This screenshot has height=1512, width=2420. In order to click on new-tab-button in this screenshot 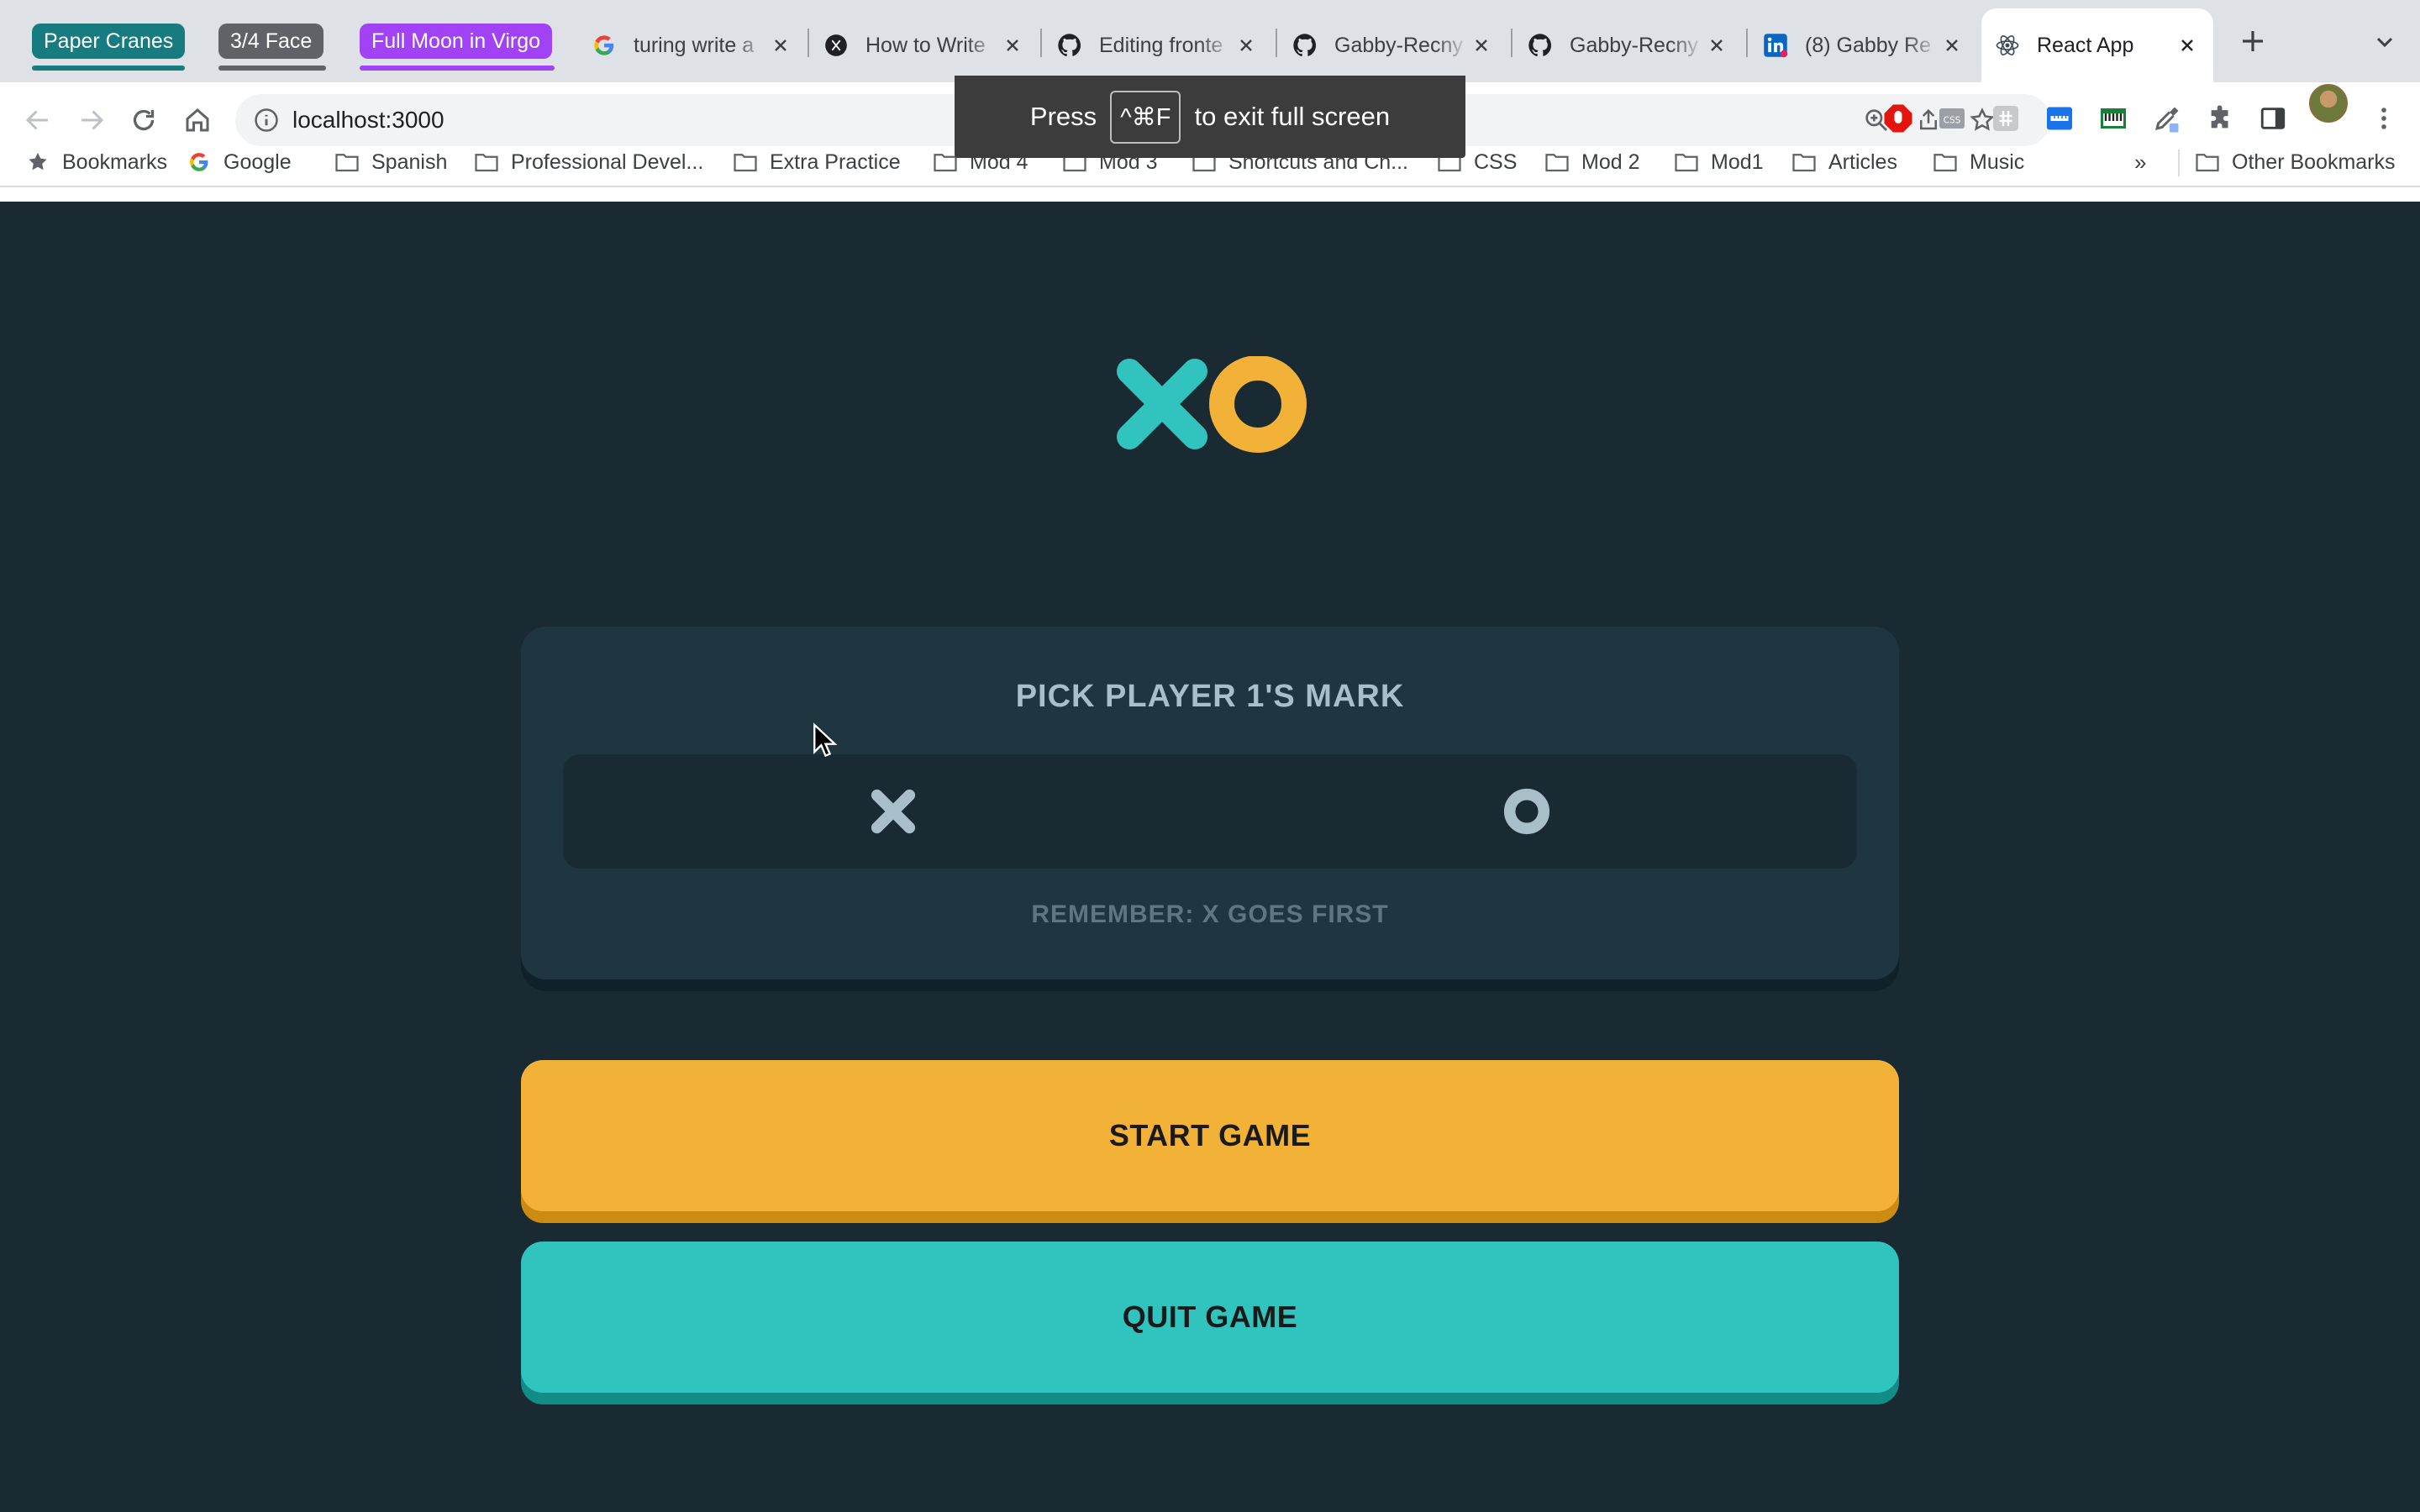, I will do `click(2252, 41)`.